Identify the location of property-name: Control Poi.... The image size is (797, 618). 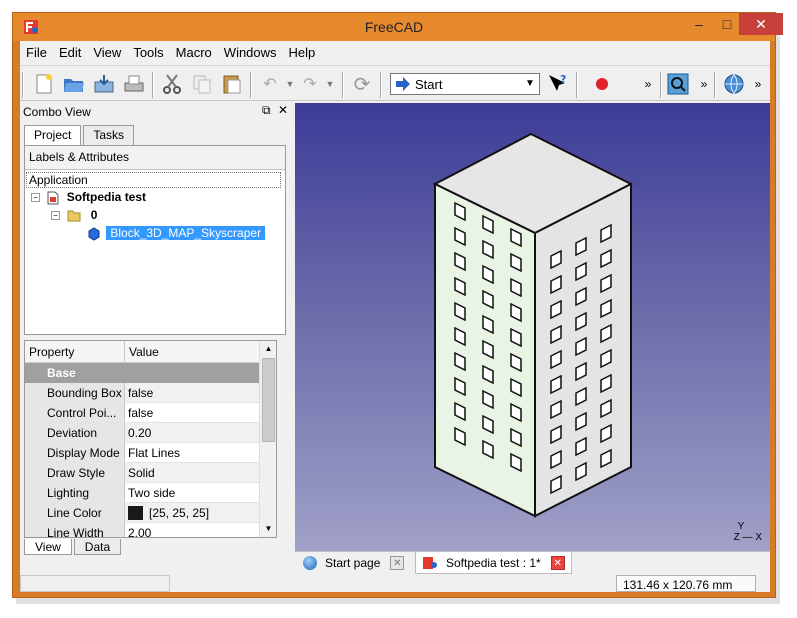
(75, 412).